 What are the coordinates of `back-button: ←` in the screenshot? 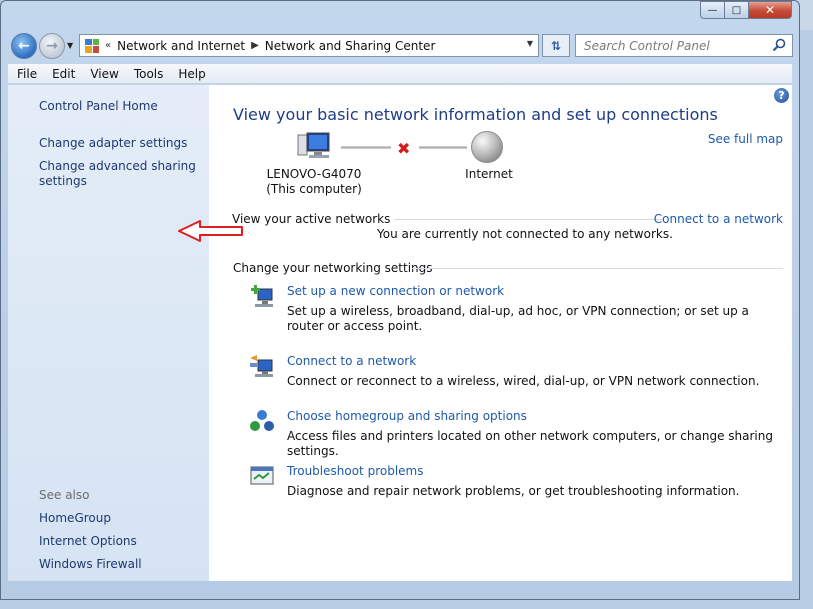 It's located at (24, 46).